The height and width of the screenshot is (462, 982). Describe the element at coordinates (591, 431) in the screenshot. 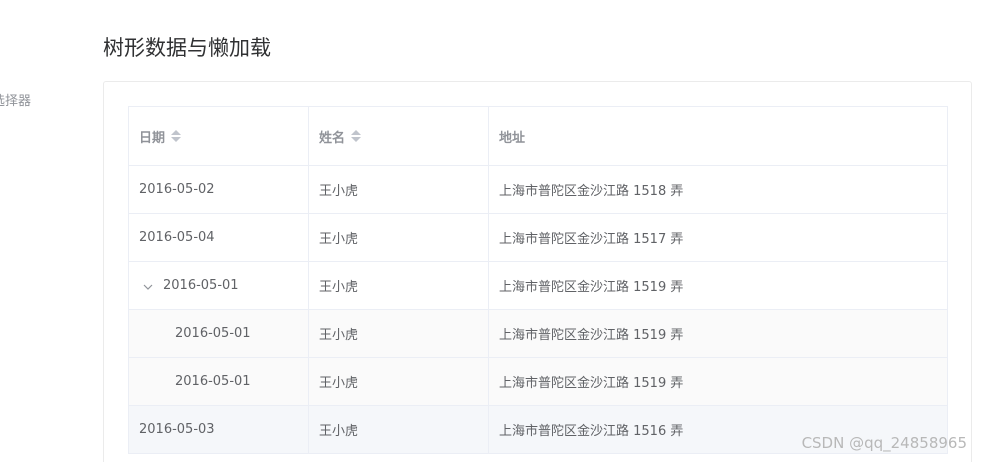

I see `address-text: 上海市普陀区金沙江路 1516 弄` at that location.